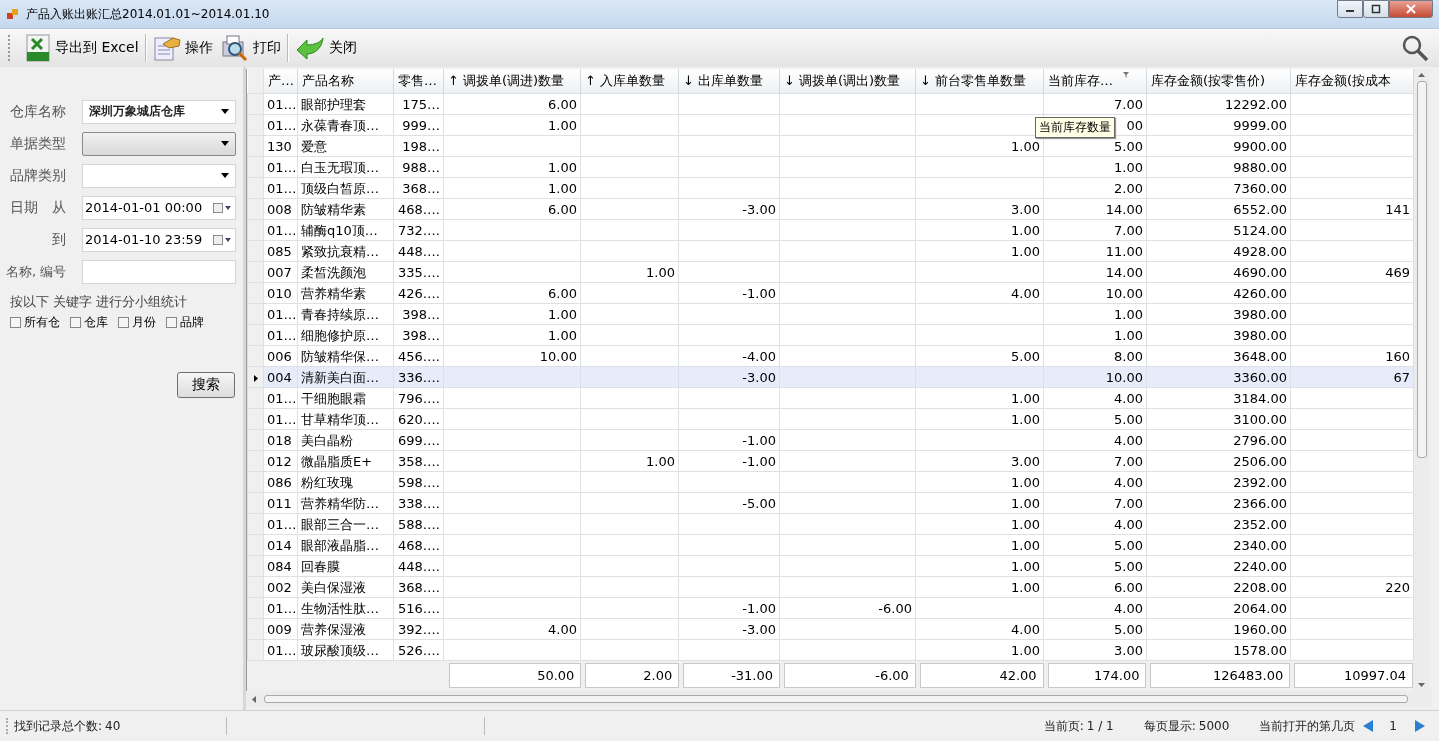 The width and height of the screenshot is (1439, 741). Describe the element at coordinates (159, 271) in the screenshot. I see `input-field` at that location.